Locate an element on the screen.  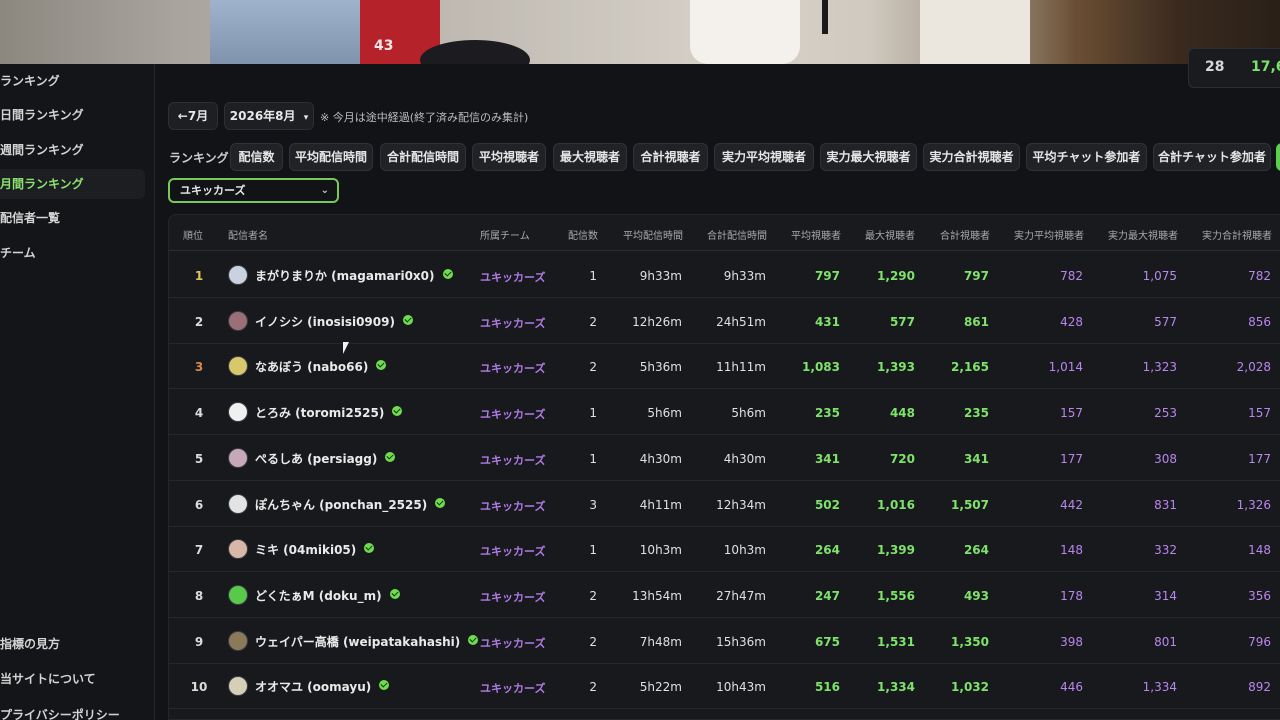
tab-total-stream-time: 合計配信時間 is located at coordinates (423, 157).